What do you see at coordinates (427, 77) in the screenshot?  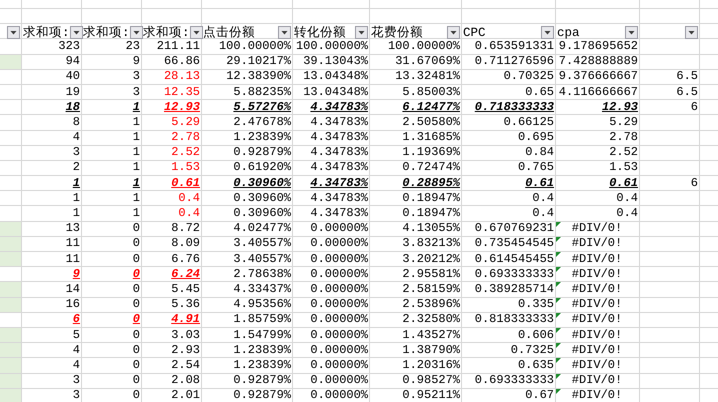 I see `table-cell: 13.32481%` at bounding box center [427, 77].